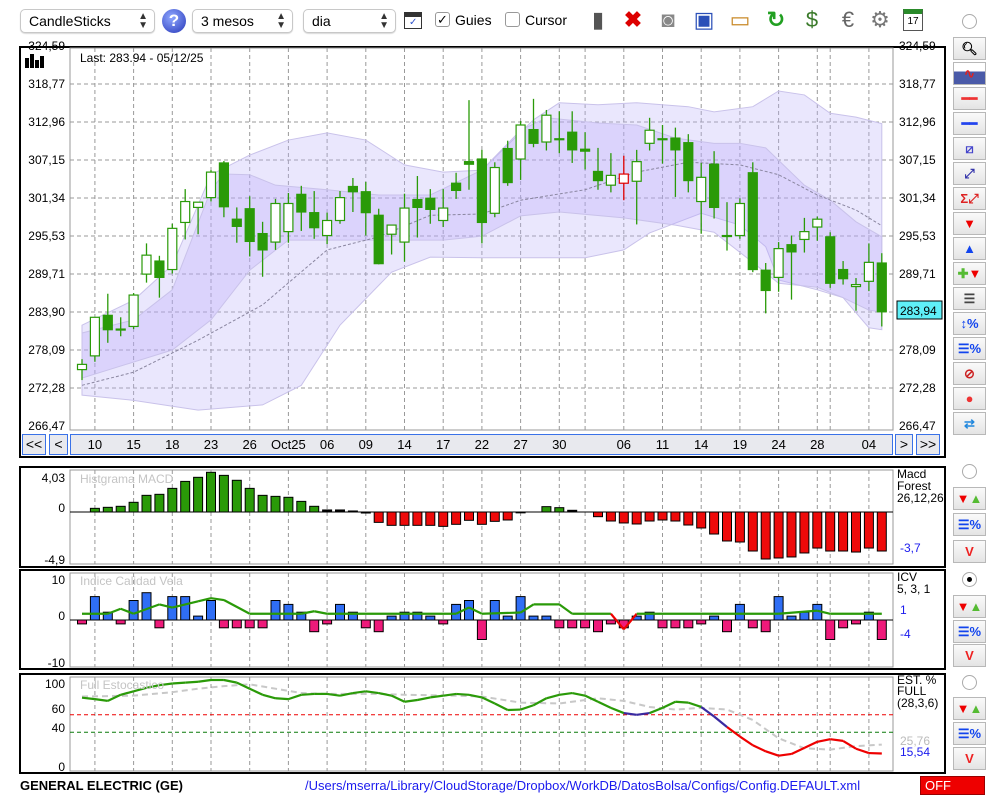 This screenshot has height=800, width=1000. What do you see at coordinates (952, 785) in the screenshot?
I see `status-off-badge: OFF` at bounding box center [952, 785].